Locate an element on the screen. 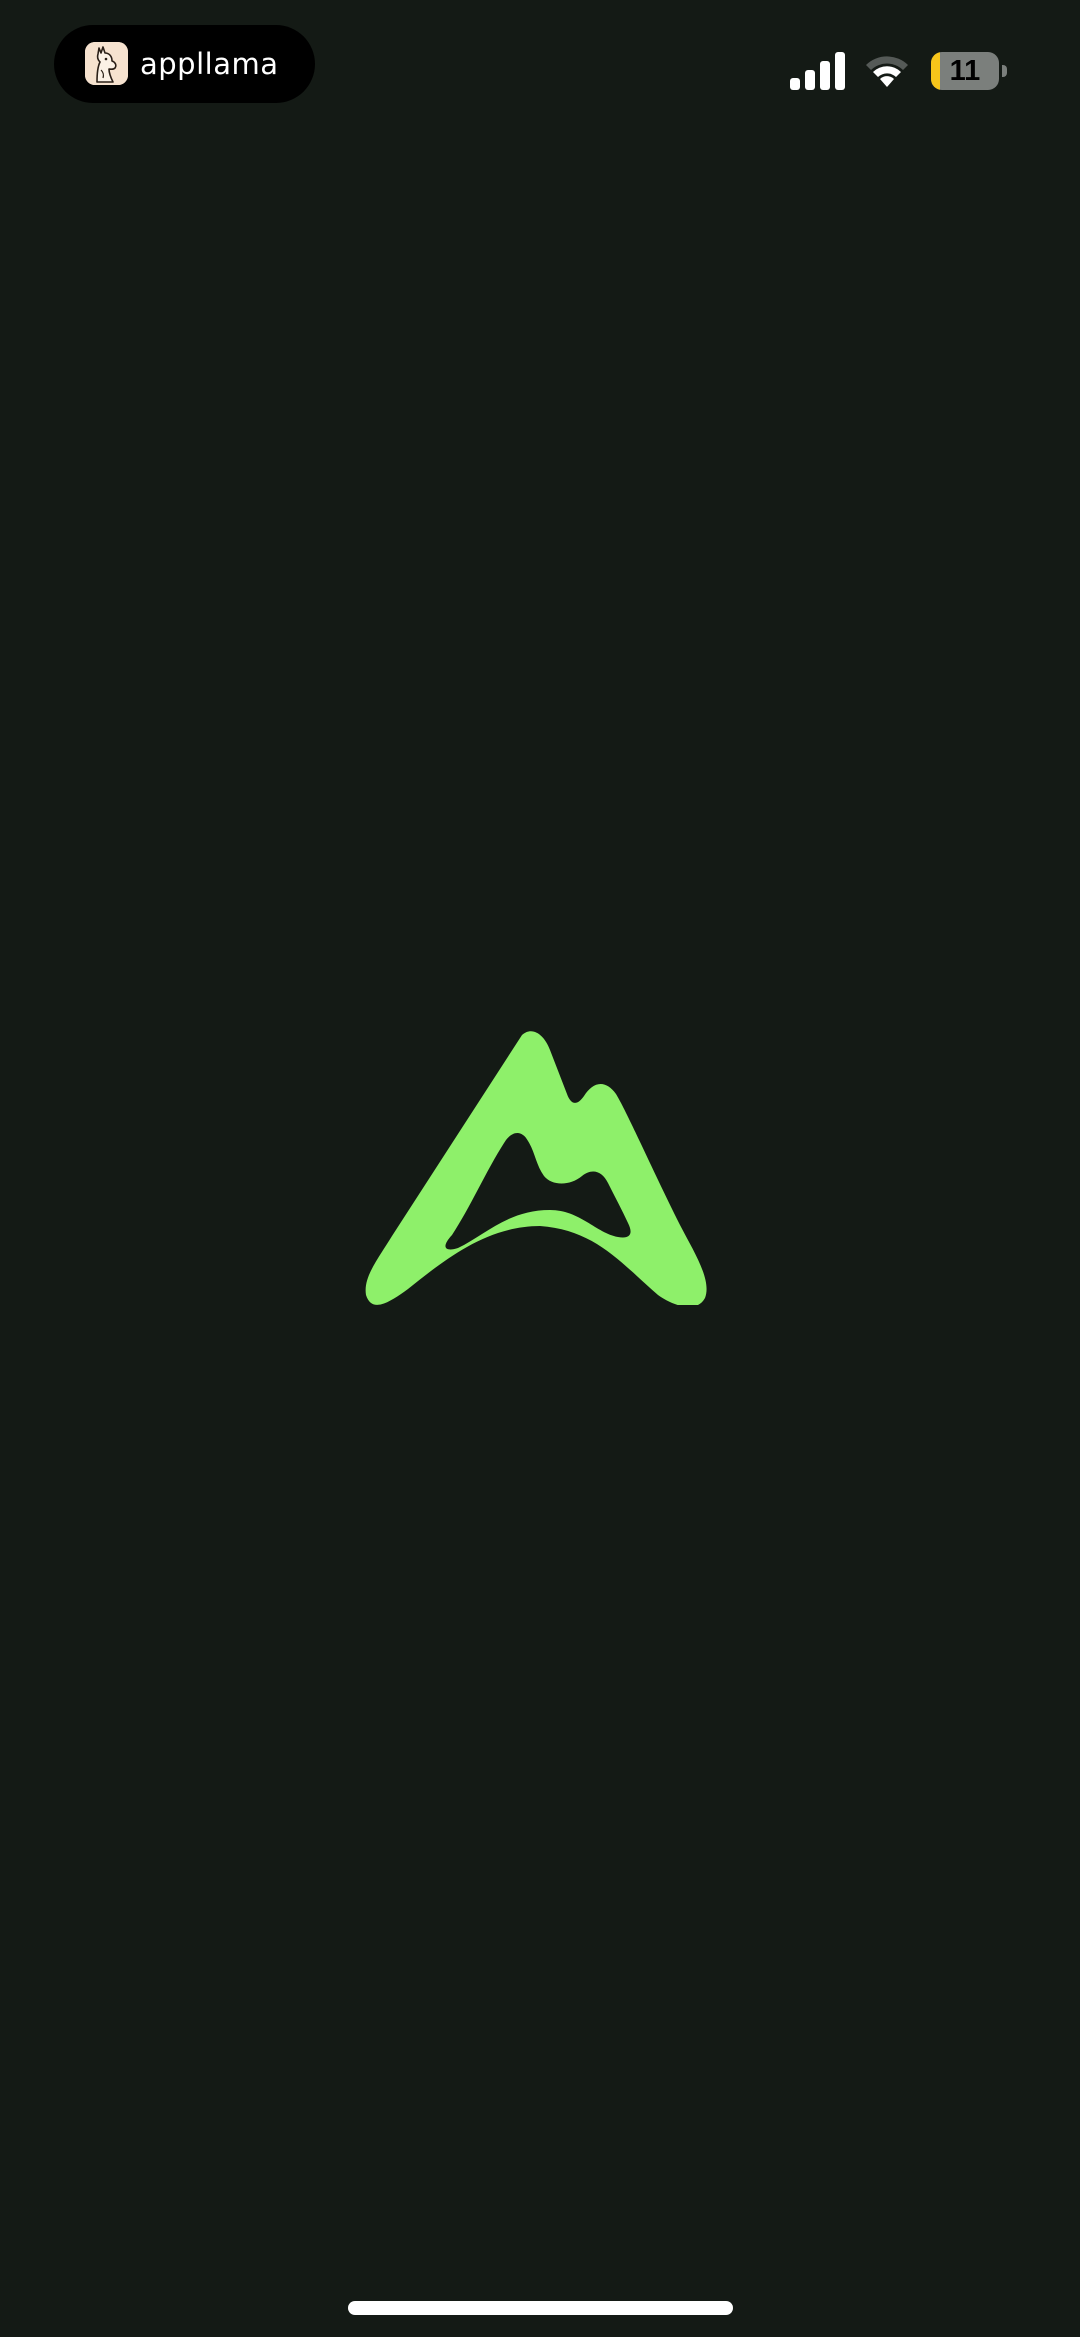 The image size is (1080, 2337). cellular-signal-icon is located at coordinates (817, 71).